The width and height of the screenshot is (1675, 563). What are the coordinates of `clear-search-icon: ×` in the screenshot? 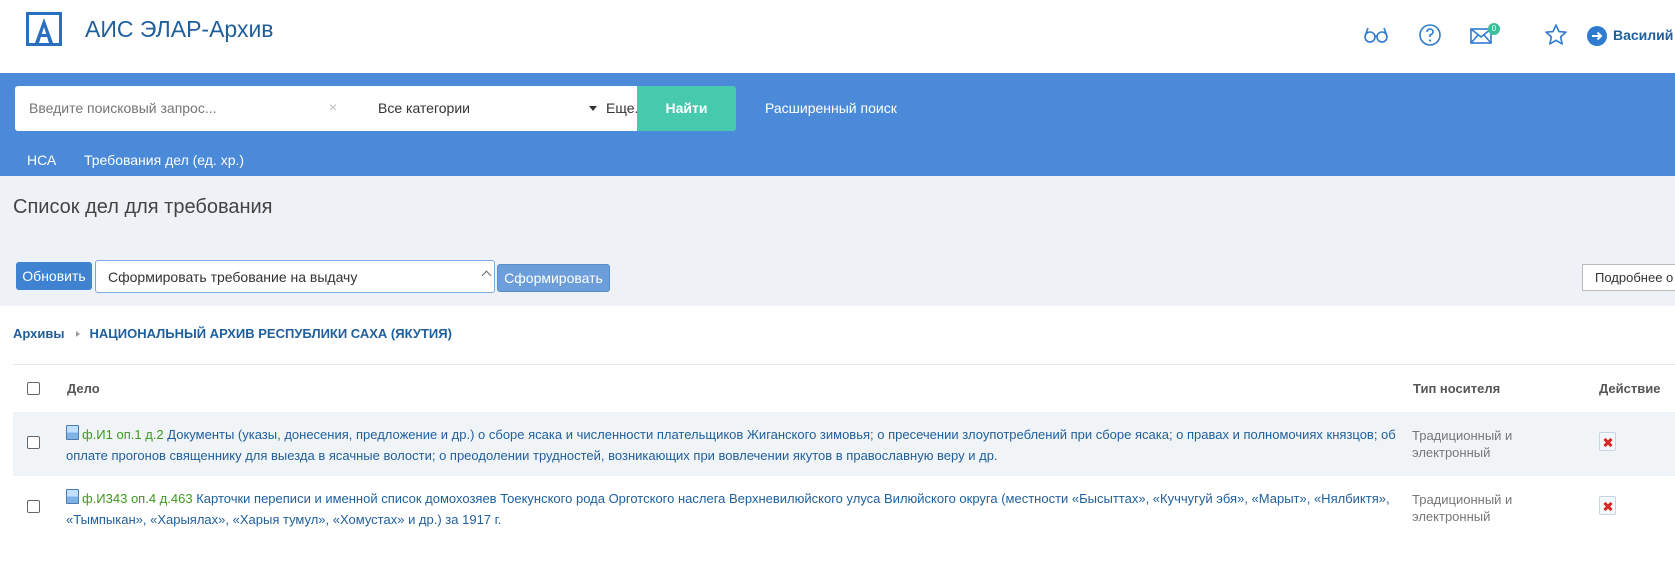 It's located at (333, 107).